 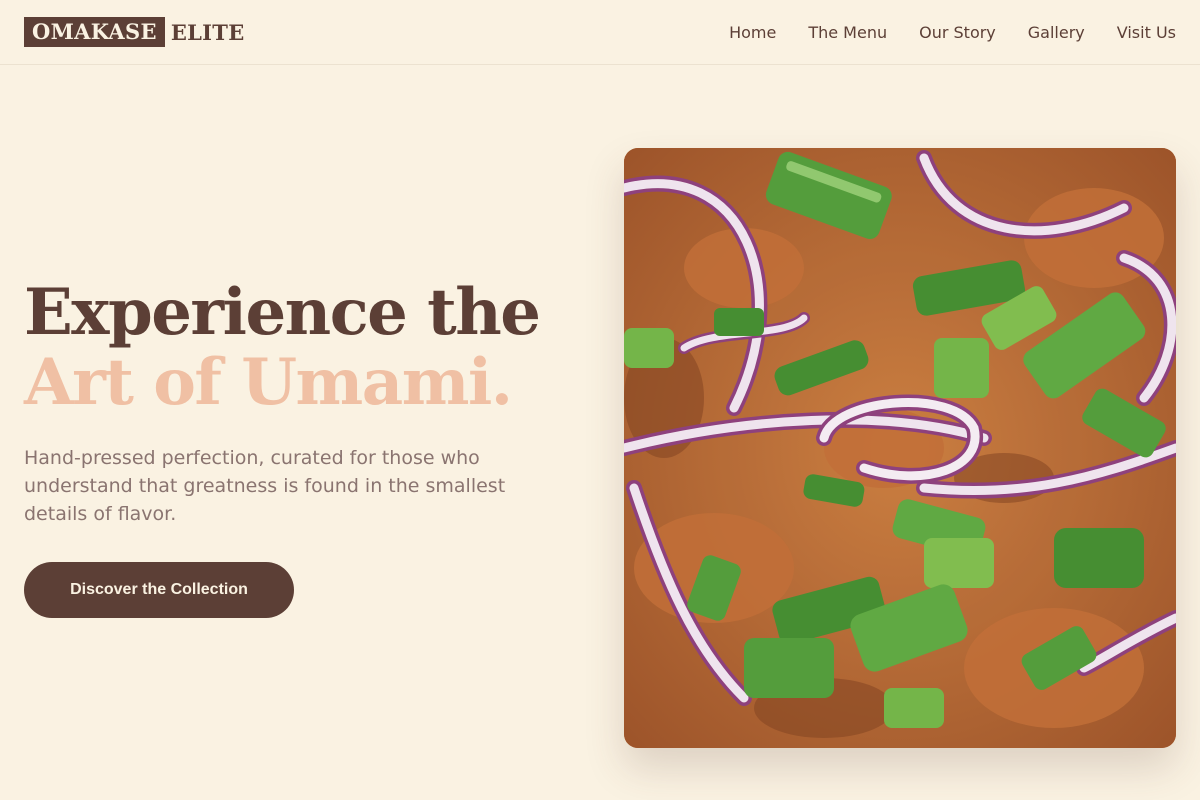 I want to click on headline-line-2: Art of Umami., so click(x=268, y=382).